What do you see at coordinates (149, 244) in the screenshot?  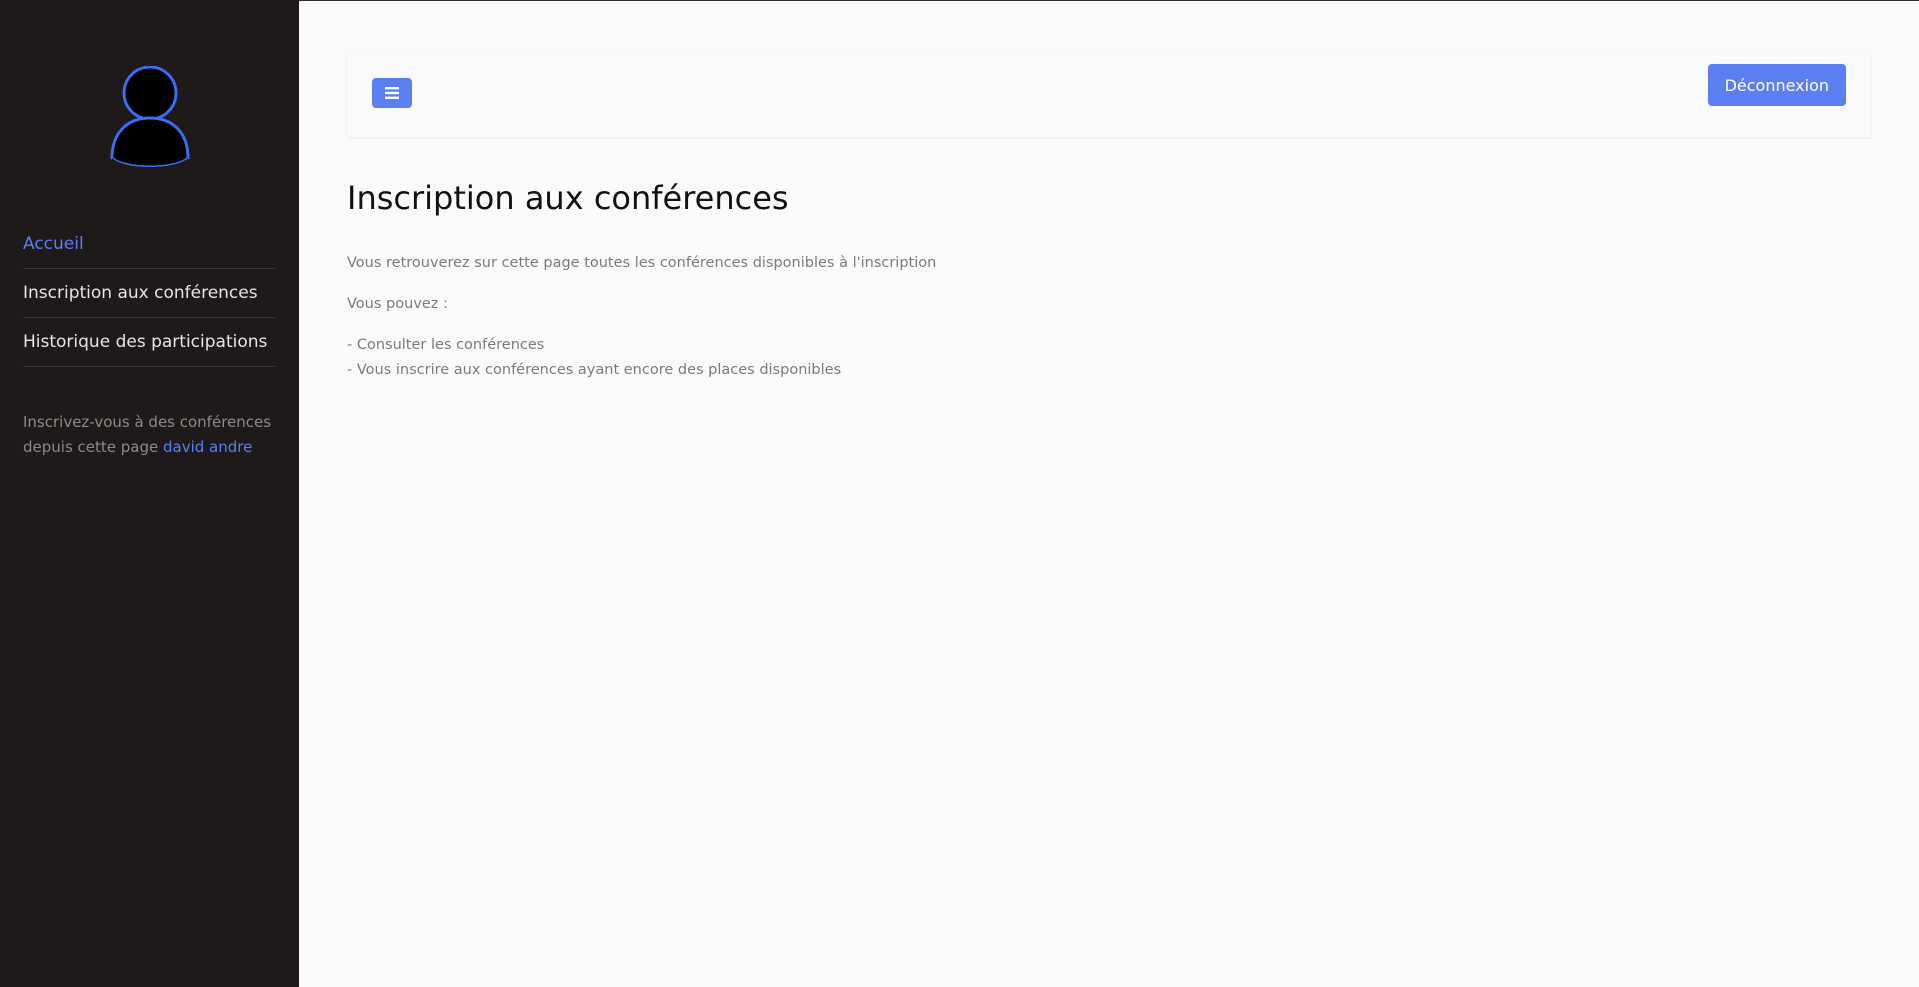 I see `sidebar-item-accueil: Accueil` at bounding box center [149, 244].